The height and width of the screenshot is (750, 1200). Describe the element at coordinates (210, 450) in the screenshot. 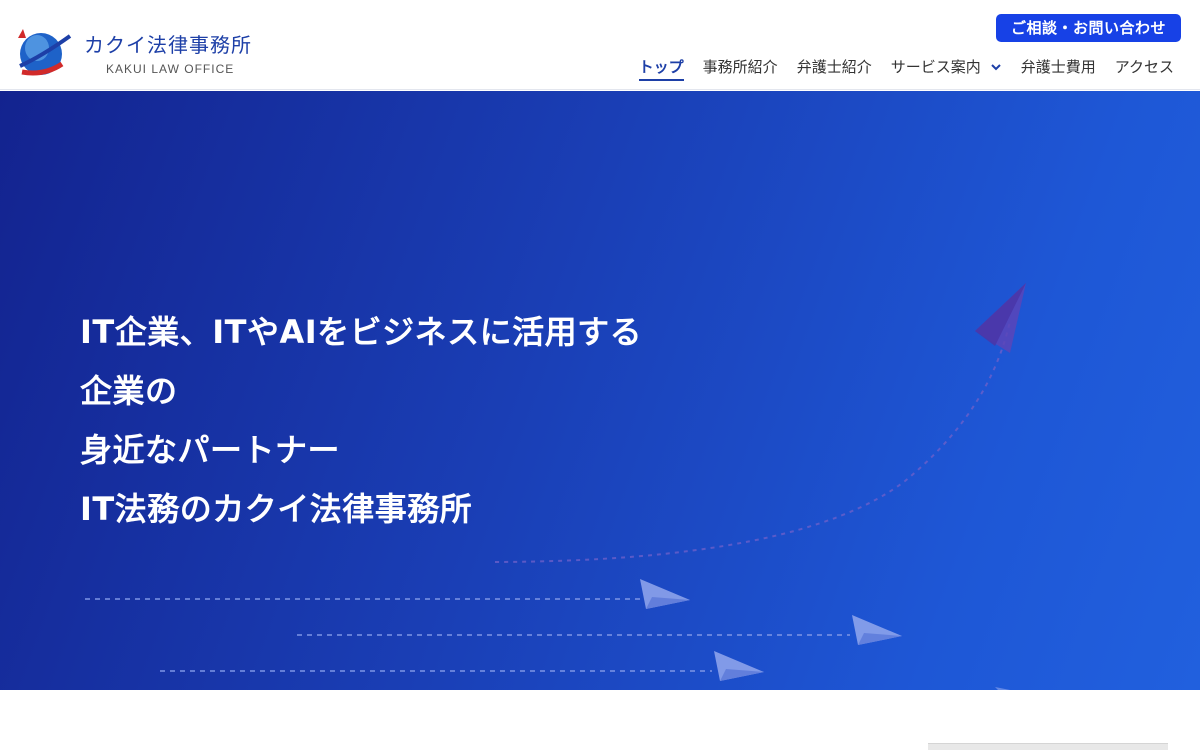

I see `hero-line: 身近なパートナー` at that location.